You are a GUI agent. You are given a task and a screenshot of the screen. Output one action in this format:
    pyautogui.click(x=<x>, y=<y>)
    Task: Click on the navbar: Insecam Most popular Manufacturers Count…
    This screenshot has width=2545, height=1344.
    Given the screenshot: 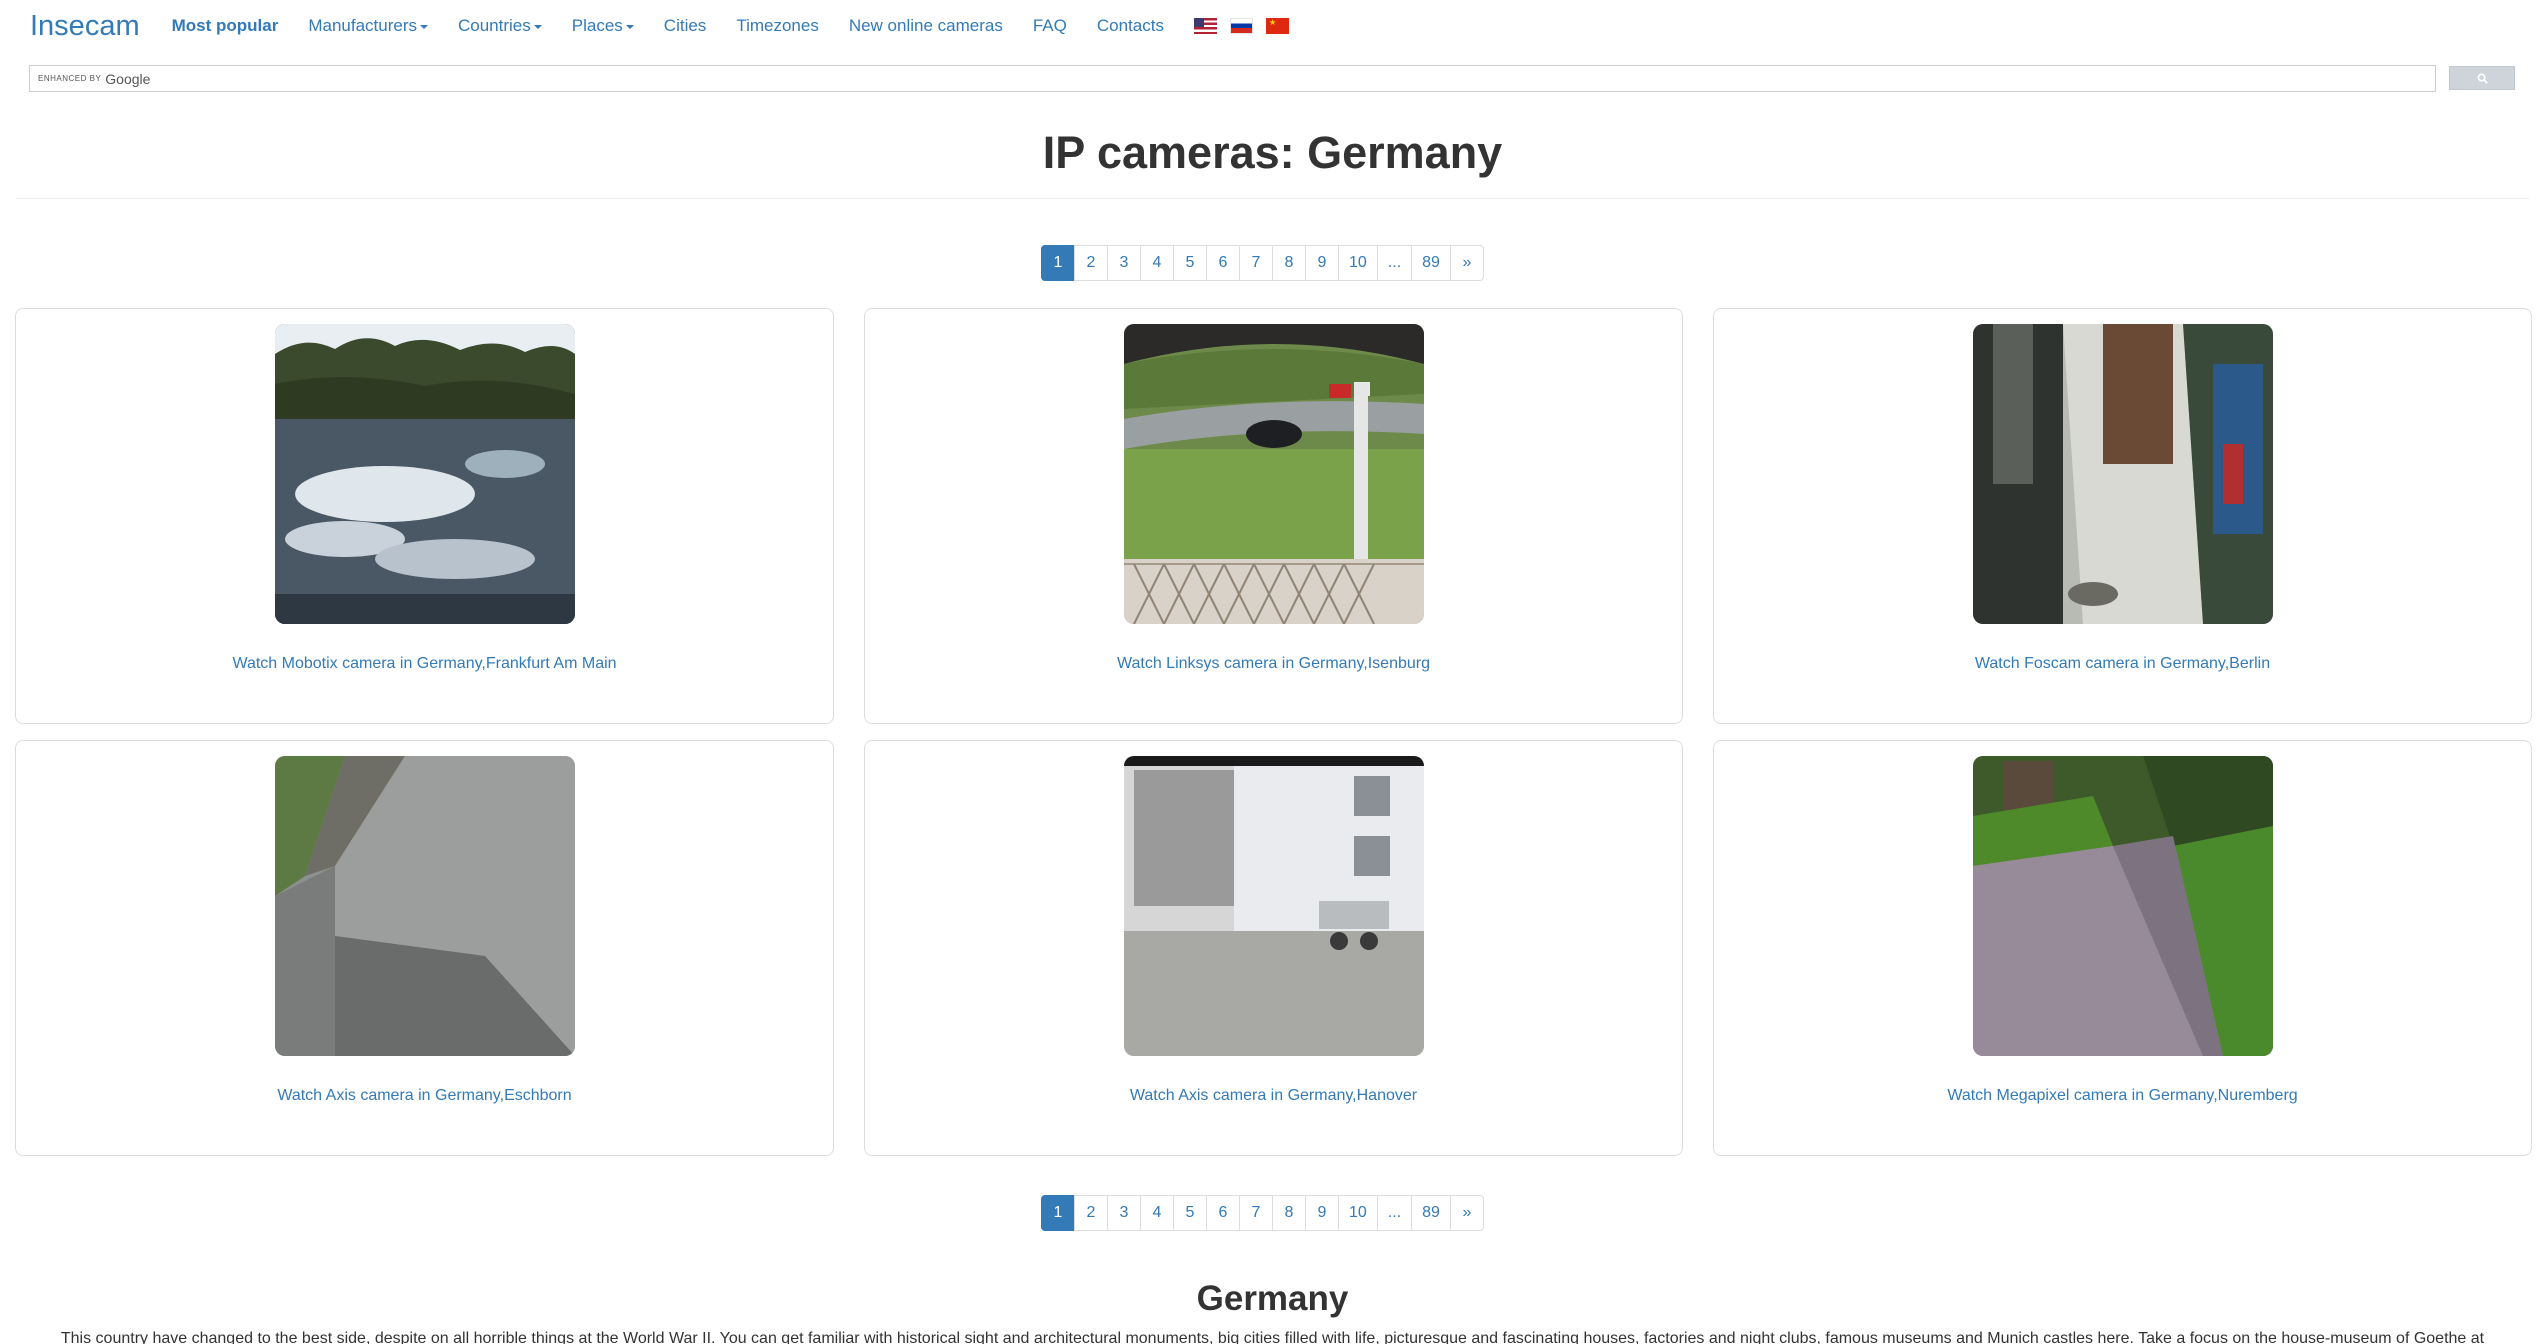 What is the action you would take?
    pyautogui.click(x=1272, y=26)
    